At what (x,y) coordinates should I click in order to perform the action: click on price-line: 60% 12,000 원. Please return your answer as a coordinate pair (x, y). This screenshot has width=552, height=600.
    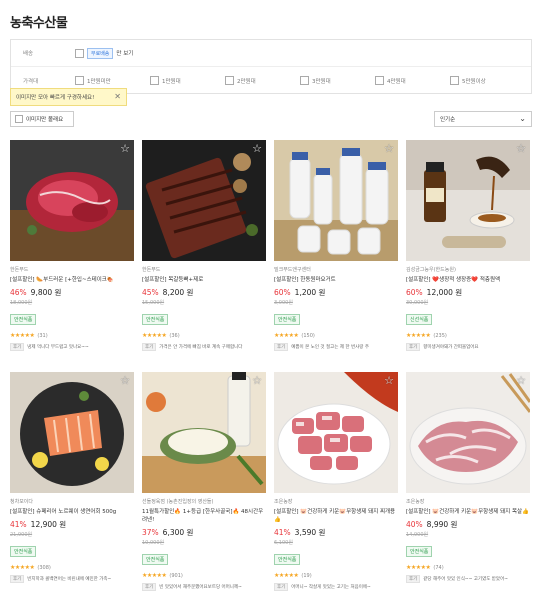
    Looking at the image, I should click on (468, 292).